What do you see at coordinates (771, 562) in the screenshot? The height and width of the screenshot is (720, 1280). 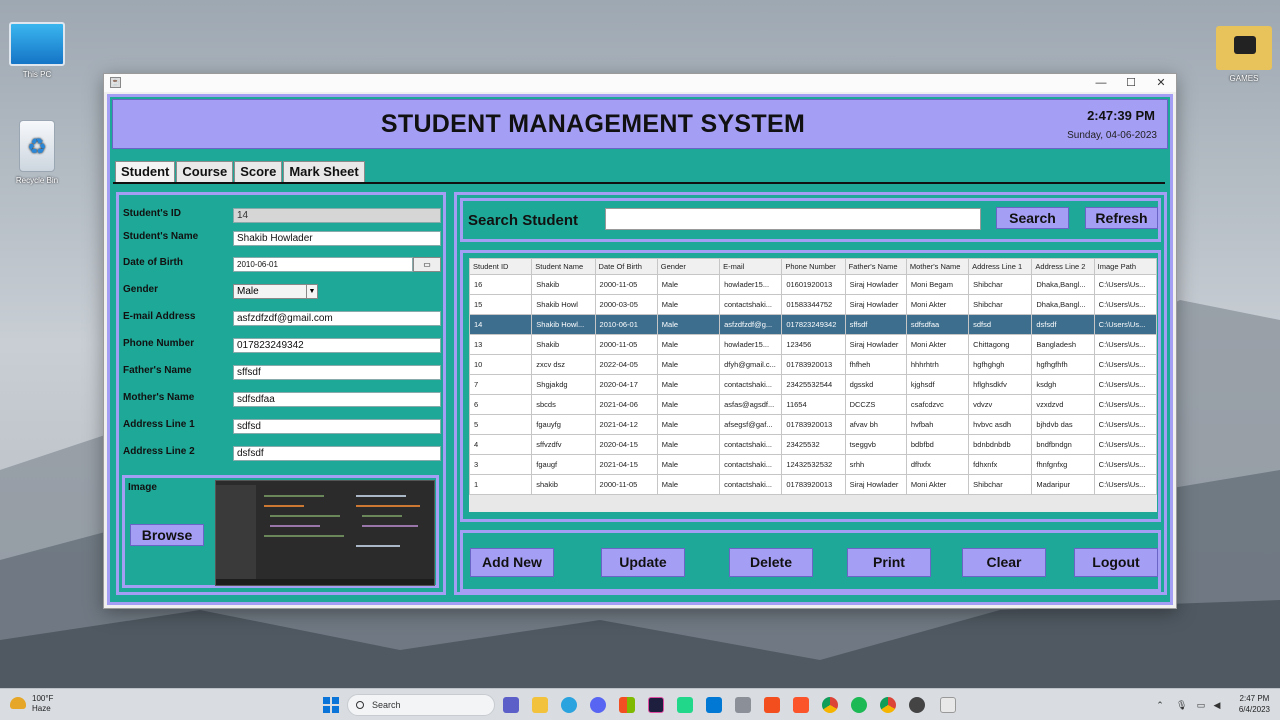 I see `delete-button: Delete` at bounding box center [771, 562].